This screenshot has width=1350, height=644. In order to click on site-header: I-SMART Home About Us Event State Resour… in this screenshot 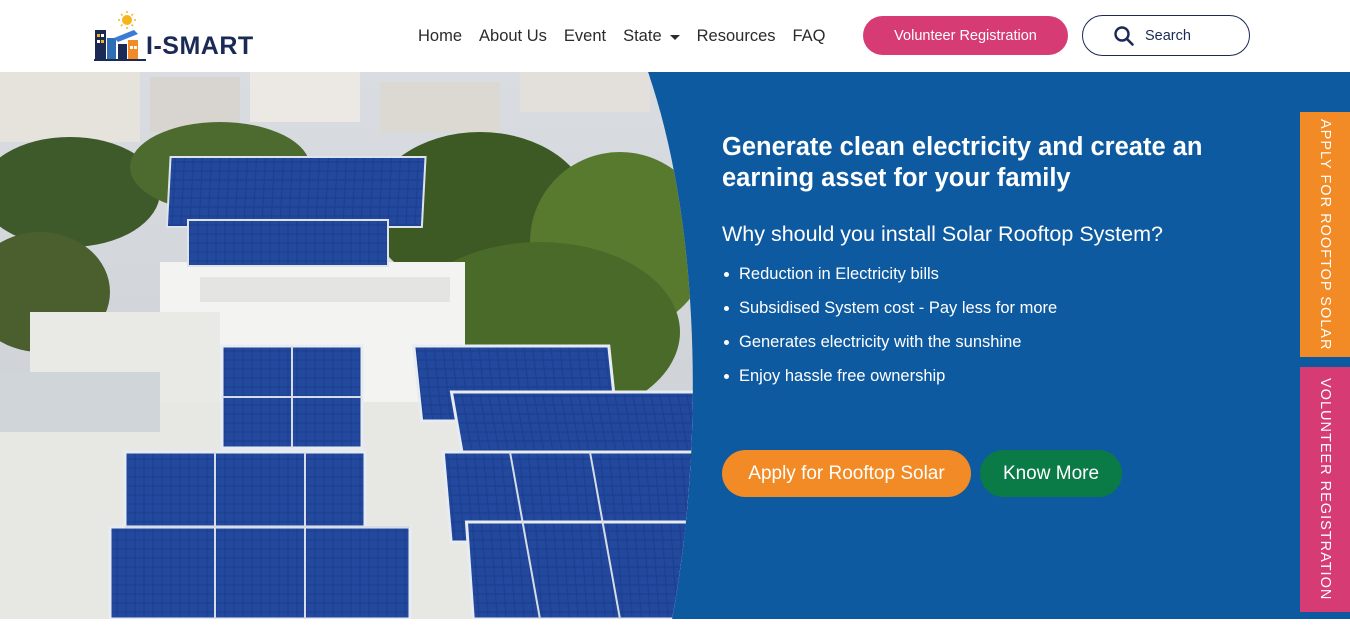, I will do `click(675, 36)`.